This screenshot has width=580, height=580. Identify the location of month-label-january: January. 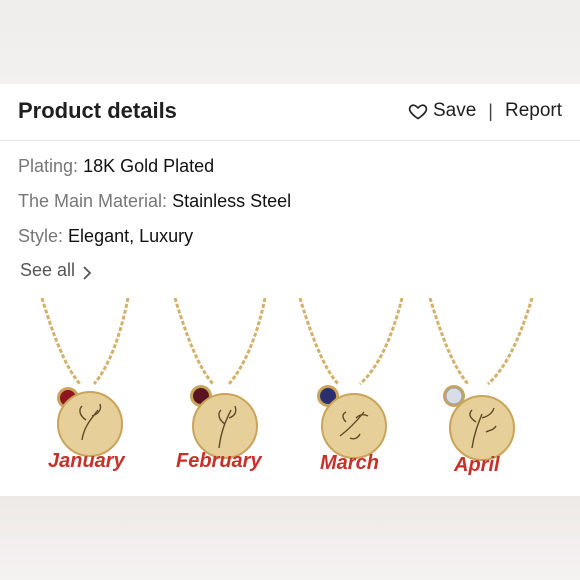
(86, 461).